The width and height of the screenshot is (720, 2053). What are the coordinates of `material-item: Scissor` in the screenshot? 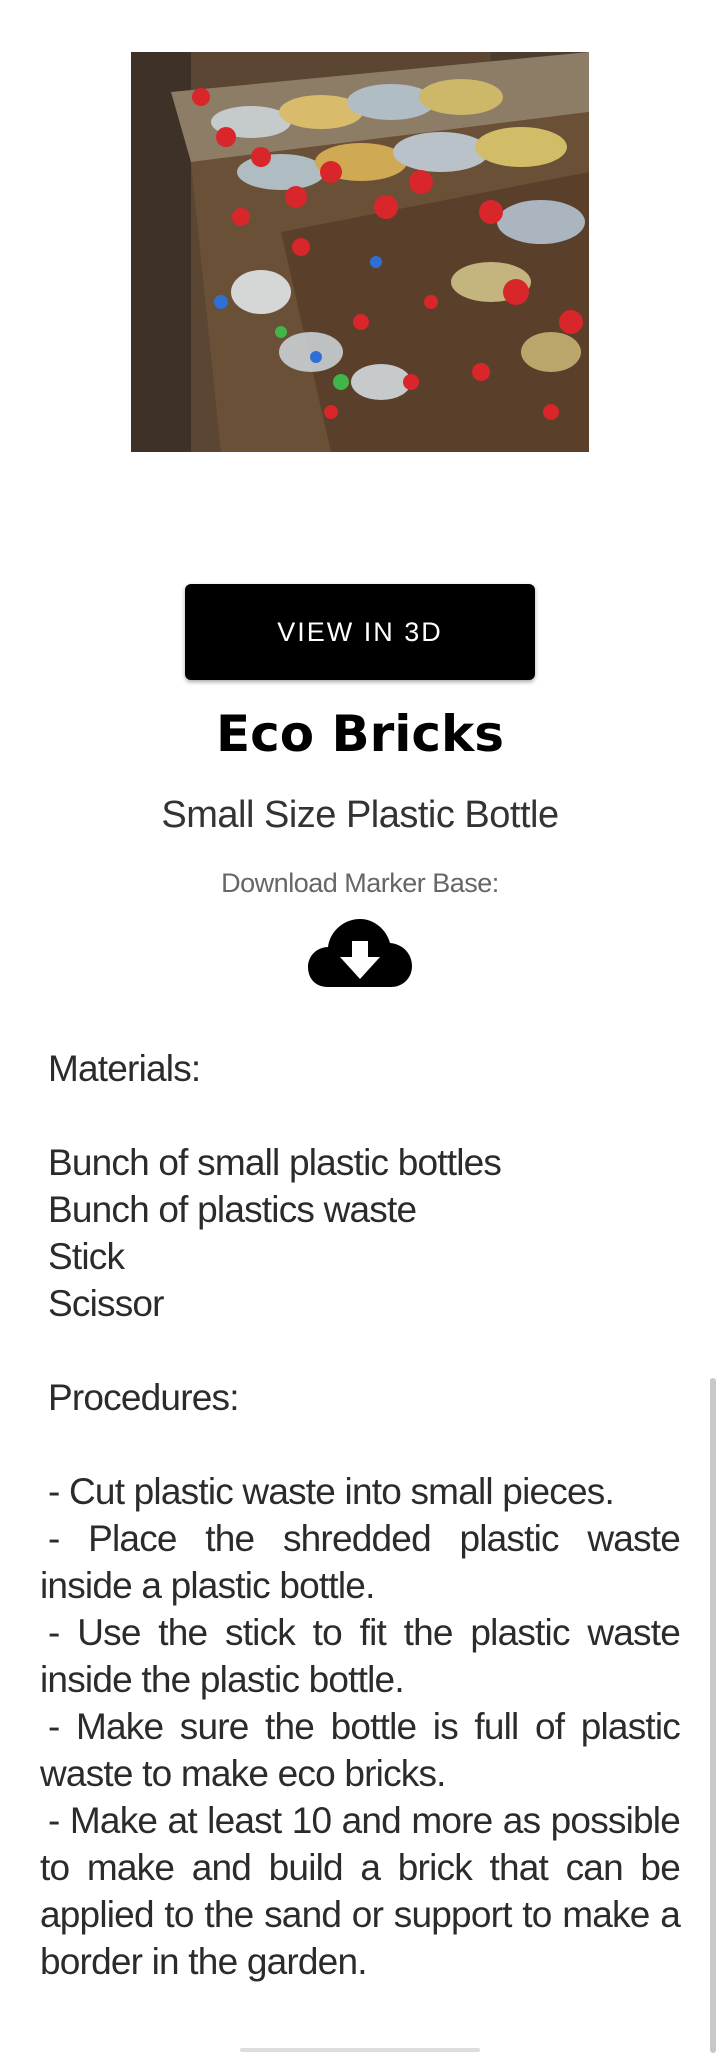 It's located at (106, 1303).